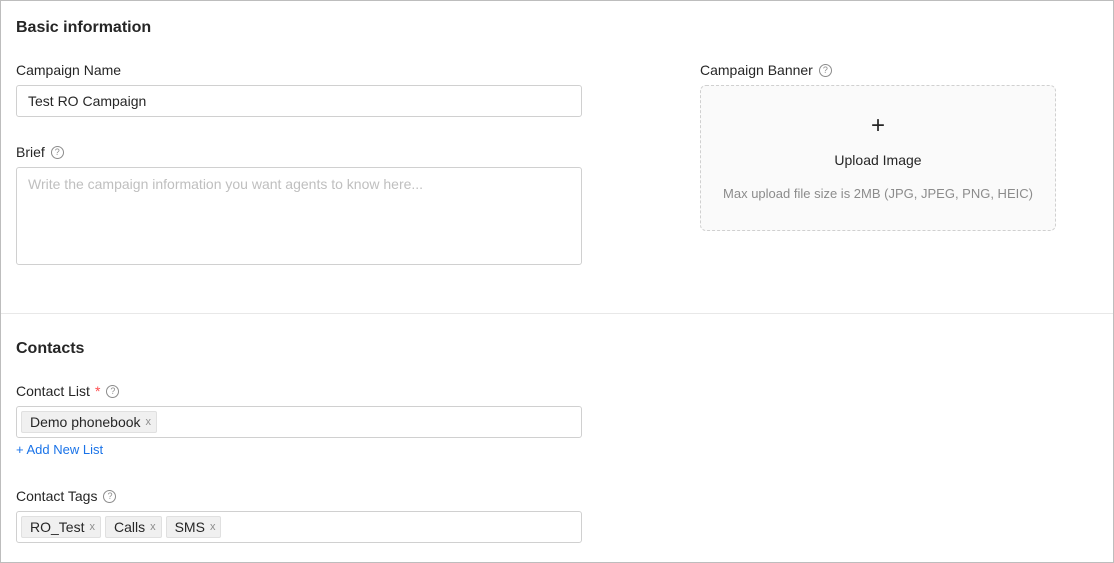 The width and height of the screenshot is (1114, 563). I want to click on campaign-name-input: Test RO Campaign, so click(299, 101).